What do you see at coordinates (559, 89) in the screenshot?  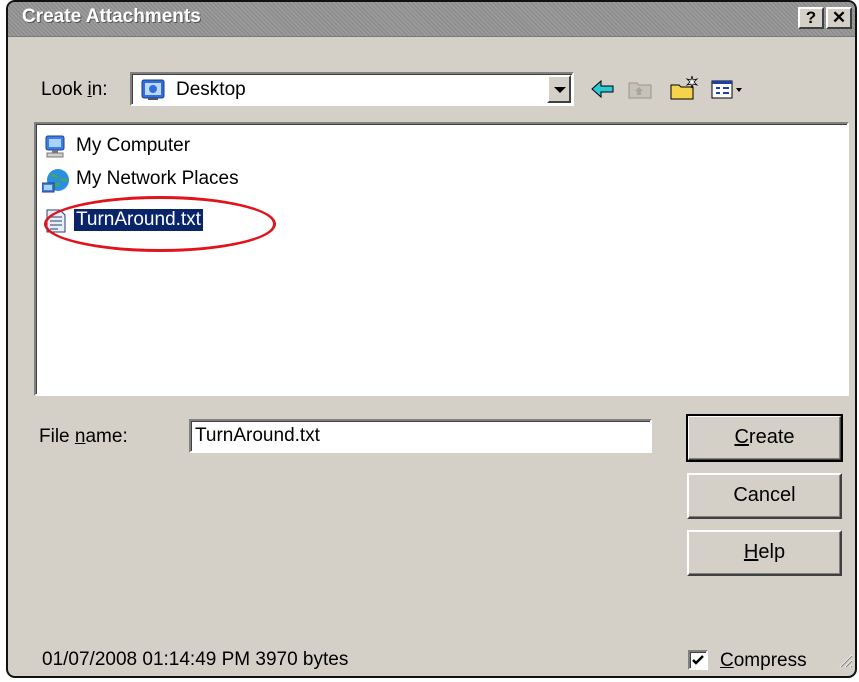 I see `chevron-down-icon` at bounding box center [559, 89].